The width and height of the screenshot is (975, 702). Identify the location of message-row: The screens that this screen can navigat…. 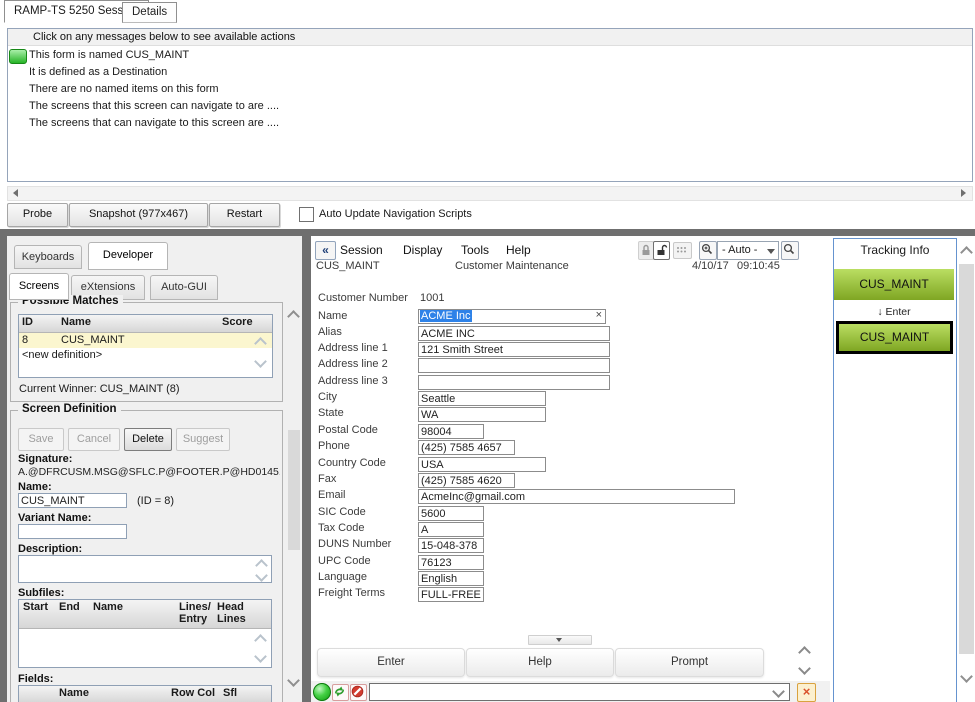
(490, 106).